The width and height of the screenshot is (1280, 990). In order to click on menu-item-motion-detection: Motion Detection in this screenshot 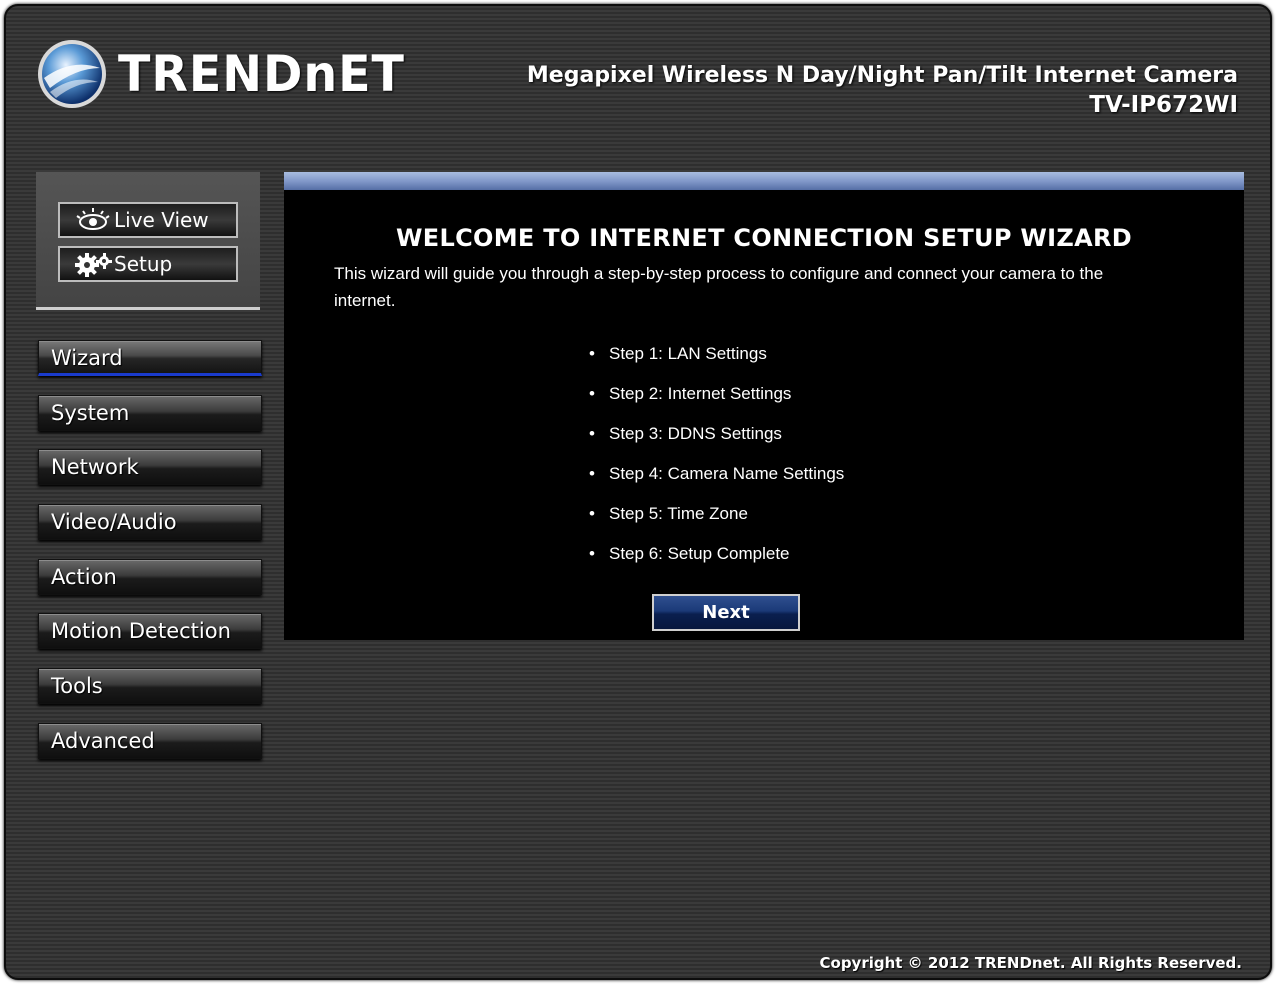, I will do `click(150, 631)`.